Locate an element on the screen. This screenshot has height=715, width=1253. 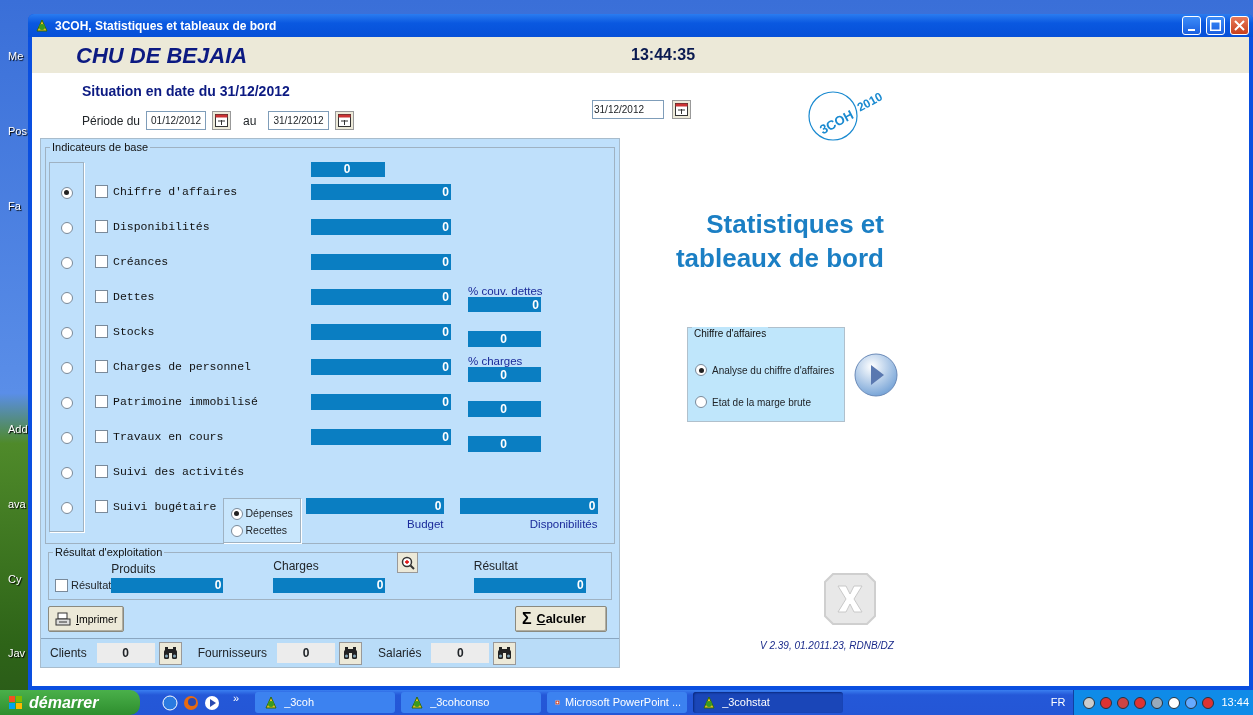
app-heading: tableaux de bord is located at coordinates (779, 258).